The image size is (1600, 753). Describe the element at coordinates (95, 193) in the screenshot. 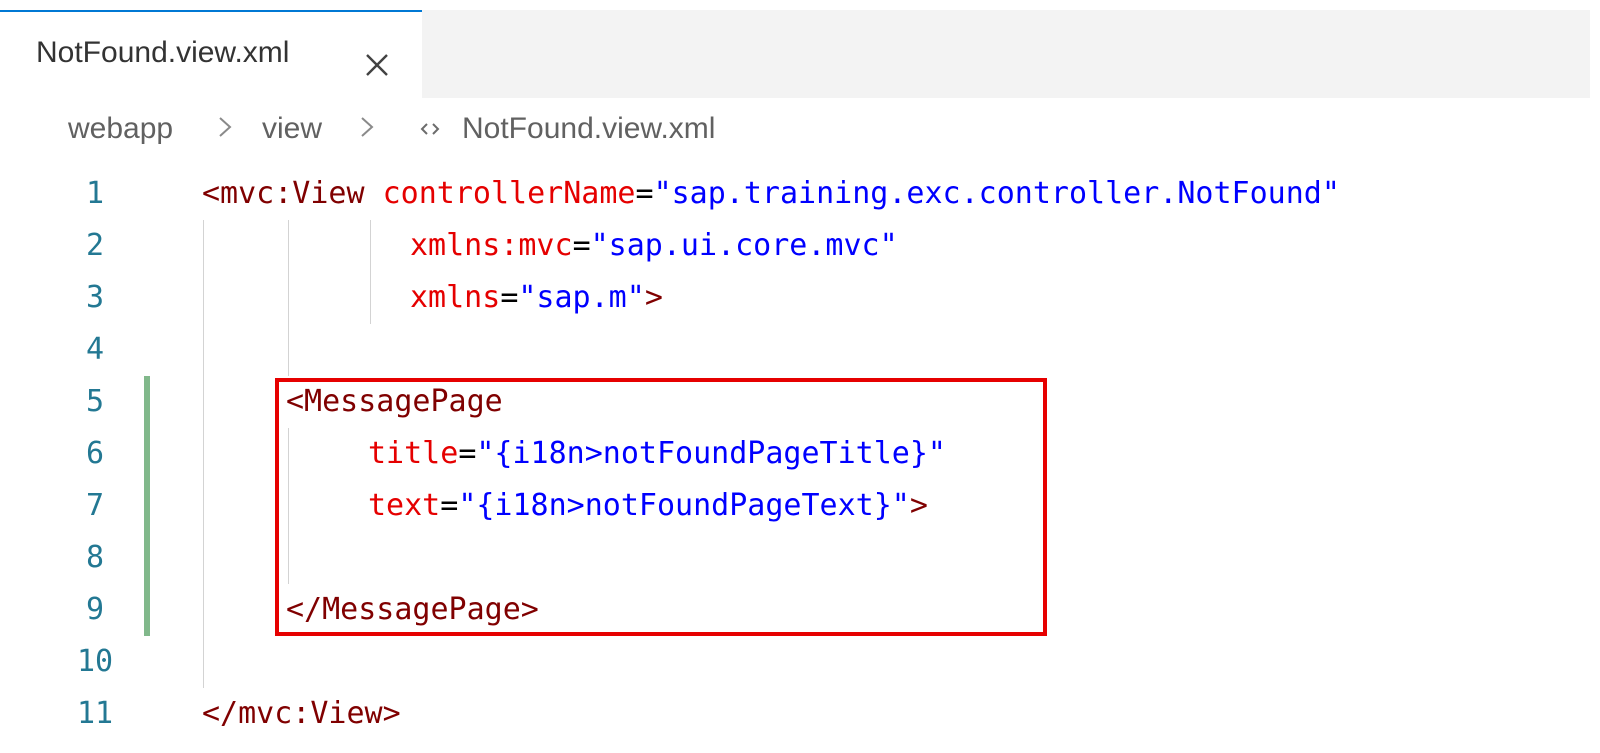

I see `line-number: 1` at that location.